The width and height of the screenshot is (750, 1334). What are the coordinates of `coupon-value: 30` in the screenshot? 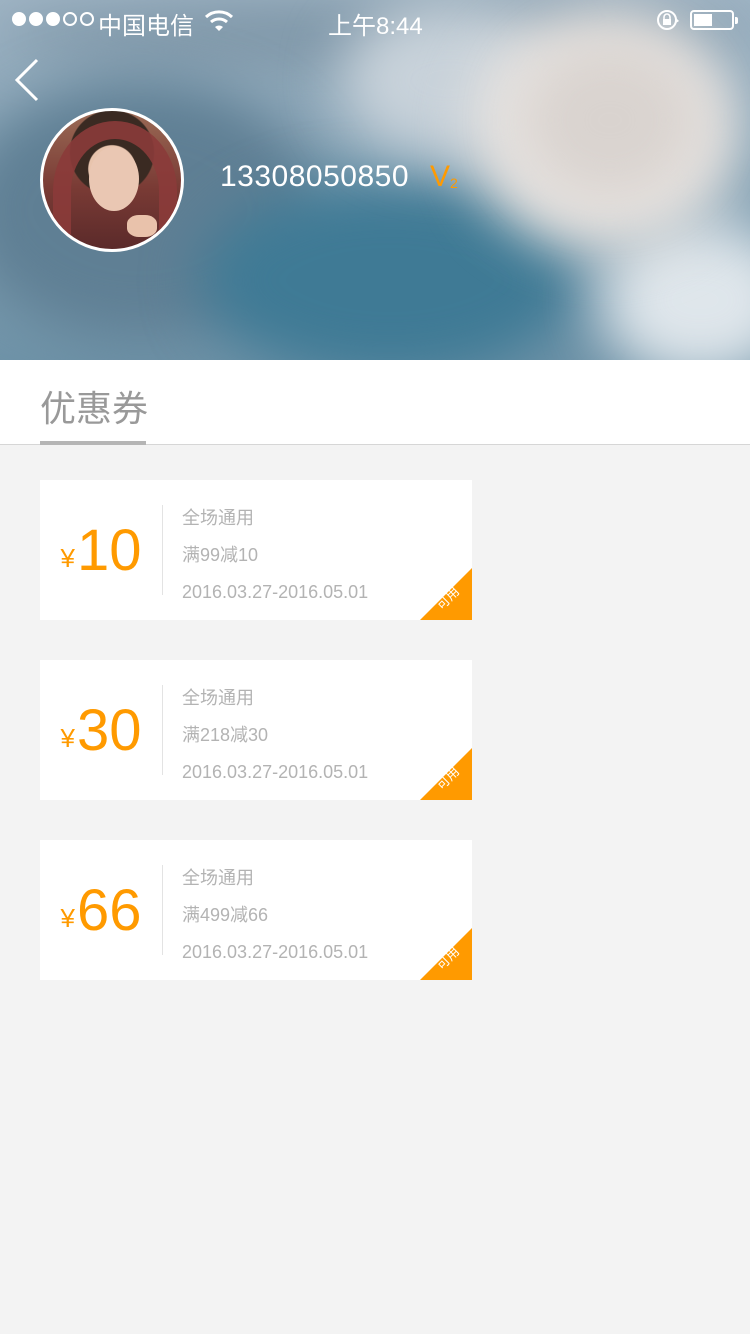 It's located at (109, 730).